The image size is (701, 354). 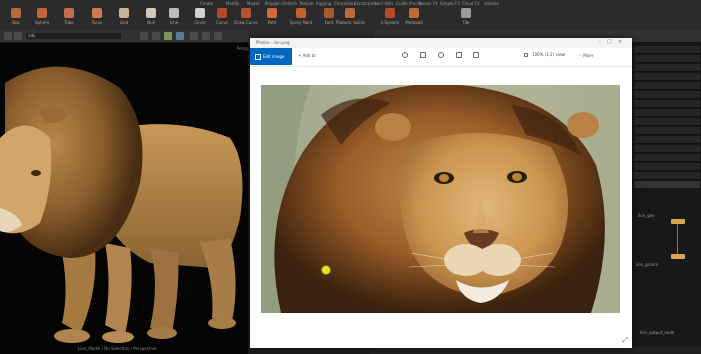 I want to click on shelf-tool-button: Path, so click(x=272, y=18).